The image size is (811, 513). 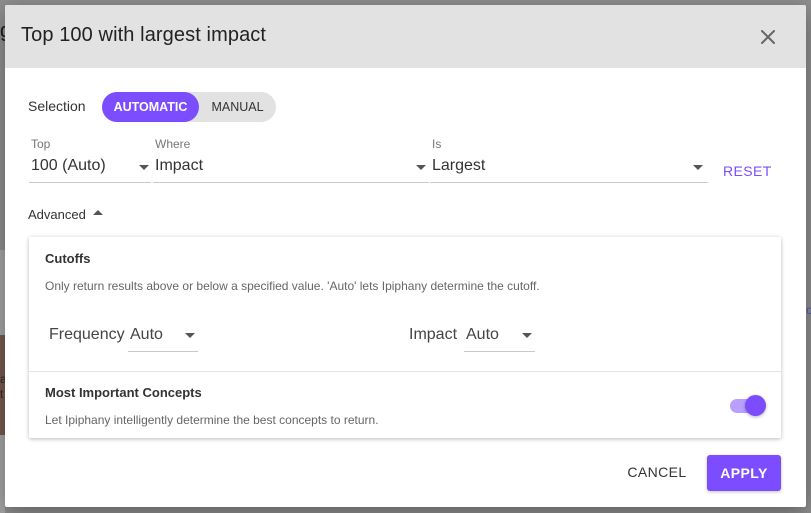 I want to click on is-select: Is Largest, so click(x=569, y=160).